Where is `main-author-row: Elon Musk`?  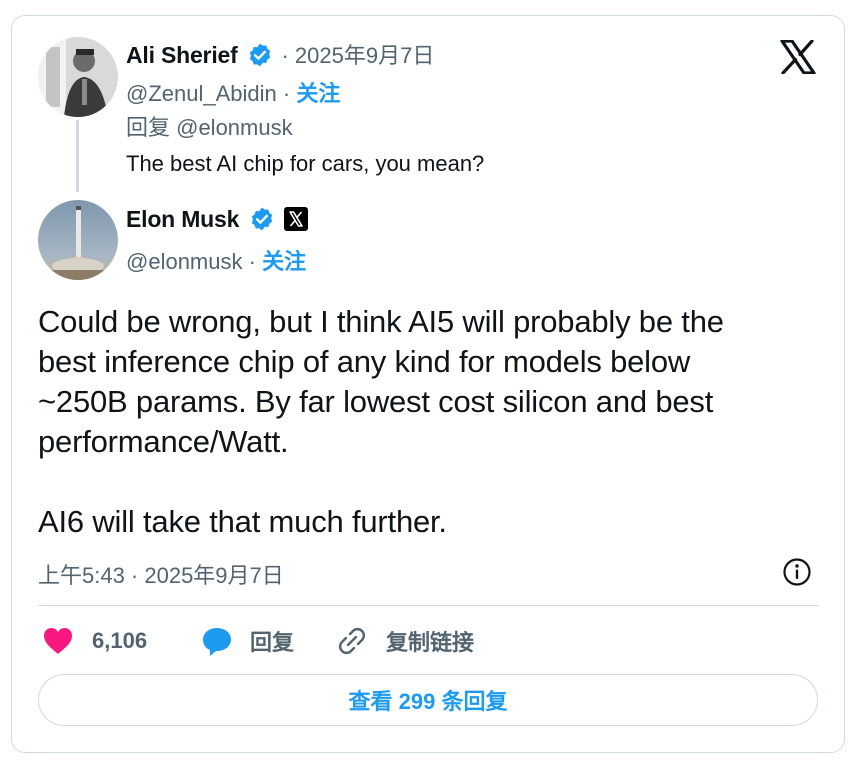 main-author-row: Elon Musk is located at coordinates (217, 219).